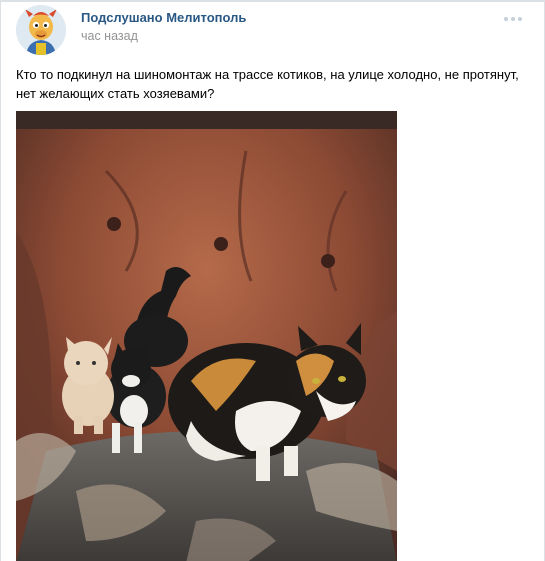  I want to click on more-dots-icon, so click(515, 19).